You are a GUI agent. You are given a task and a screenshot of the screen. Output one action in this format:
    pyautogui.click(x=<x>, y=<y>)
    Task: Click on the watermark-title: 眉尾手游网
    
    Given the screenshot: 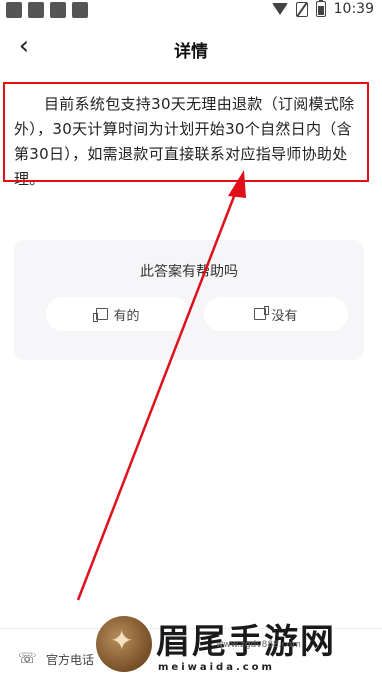 What is the action you would take?
    pyautogui.click(x=246, y=642)
    